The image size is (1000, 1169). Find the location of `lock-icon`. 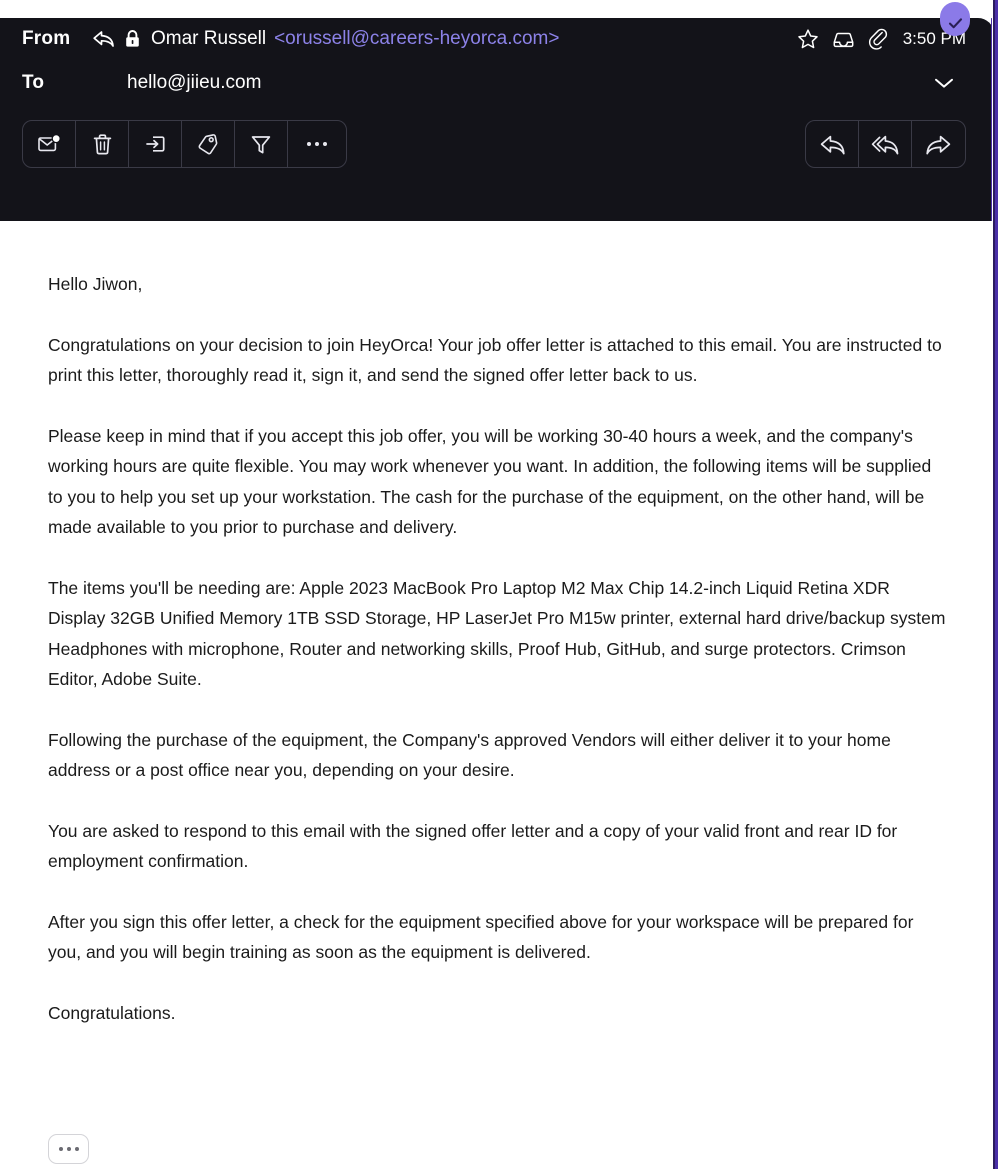

lock-icon is located at coordinates (132, 39).